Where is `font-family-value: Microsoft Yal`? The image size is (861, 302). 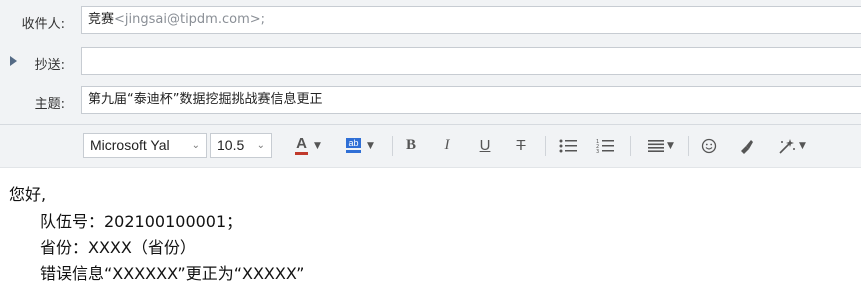 font-family-value: Microsoft Yal is located at coordinates (130, 145).